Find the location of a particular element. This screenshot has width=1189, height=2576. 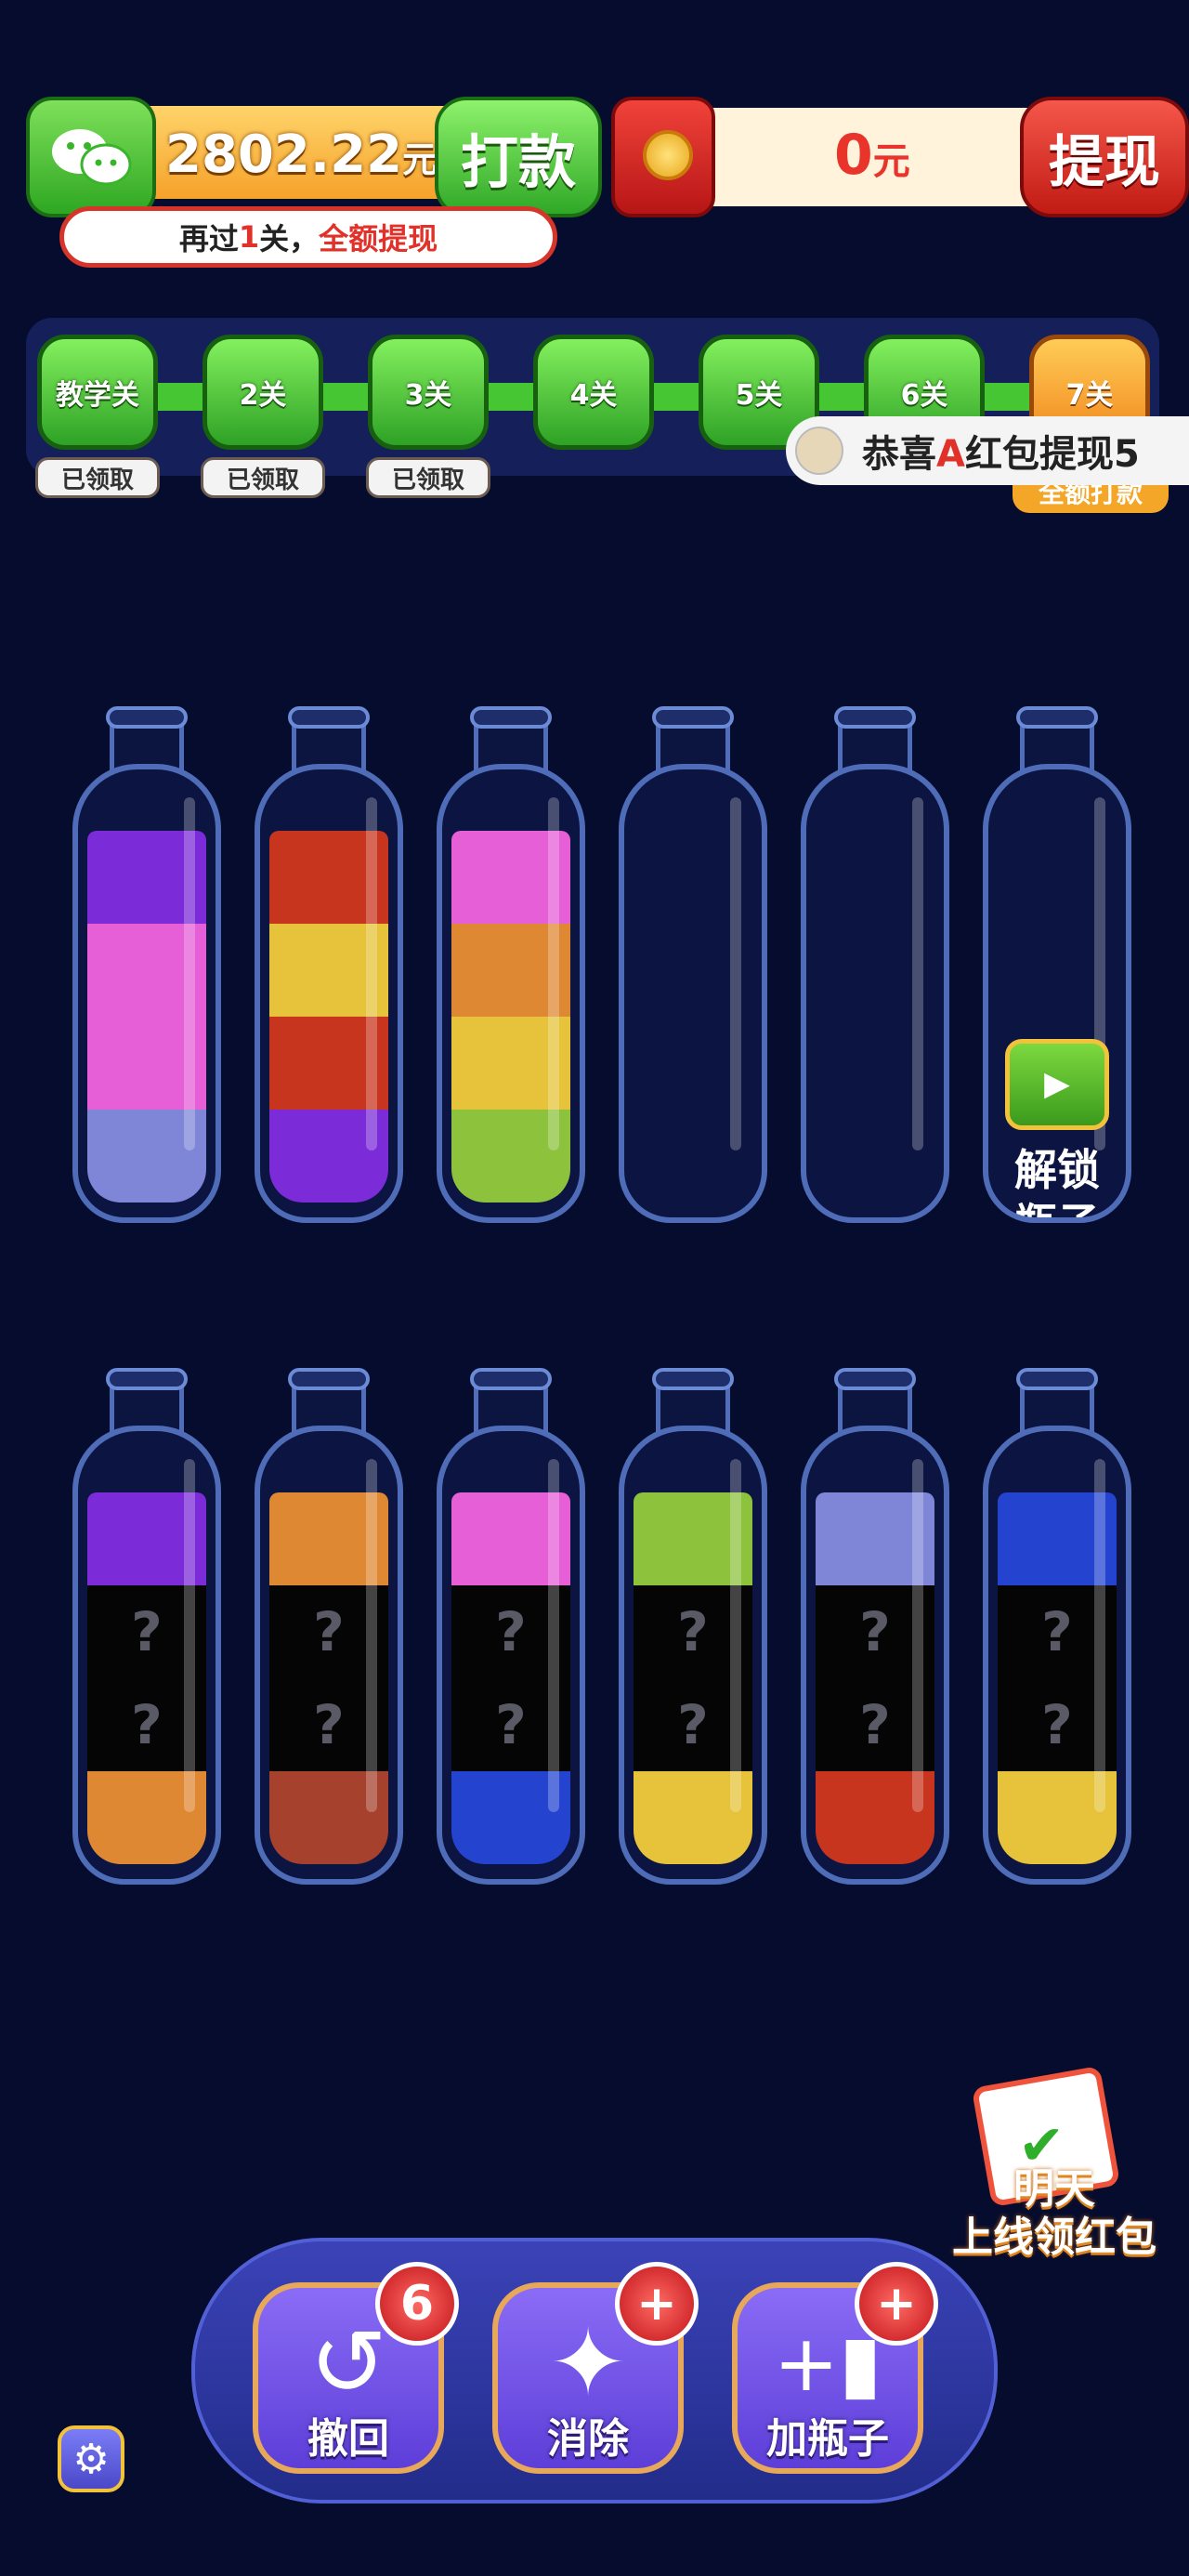

wechat-icon is located at coordinates (91, 157).